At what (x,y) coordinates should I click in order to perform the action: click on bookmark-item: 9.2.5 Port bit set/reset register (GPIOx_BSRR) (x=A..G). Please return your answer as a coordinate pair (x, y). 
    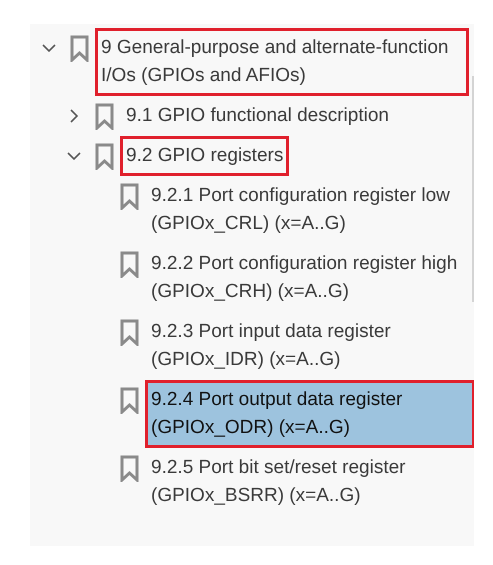
    Looking at the image, I should click on (307, 482).